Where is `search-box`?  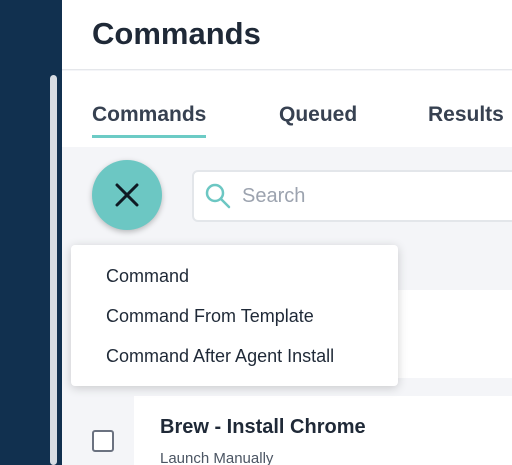
search-box is located at coordinates (352, 196).